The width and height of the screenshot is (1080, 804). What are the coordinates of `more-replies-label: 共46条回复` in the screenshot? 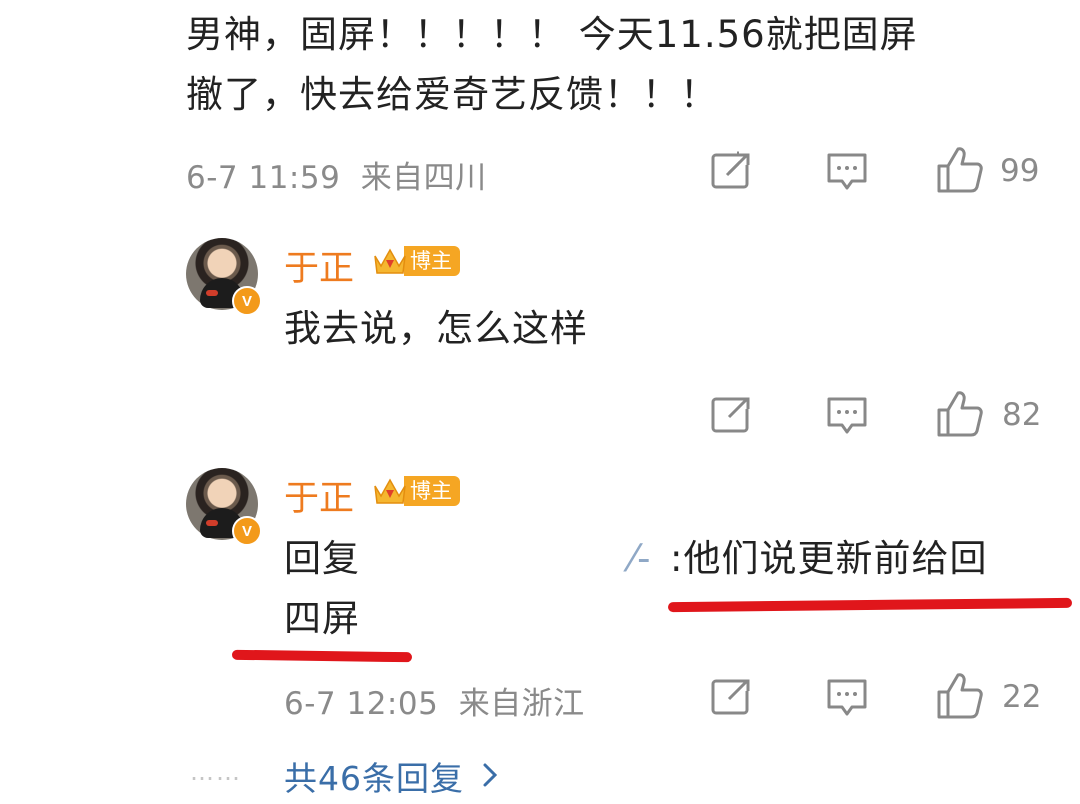 It's located at (374, 778).